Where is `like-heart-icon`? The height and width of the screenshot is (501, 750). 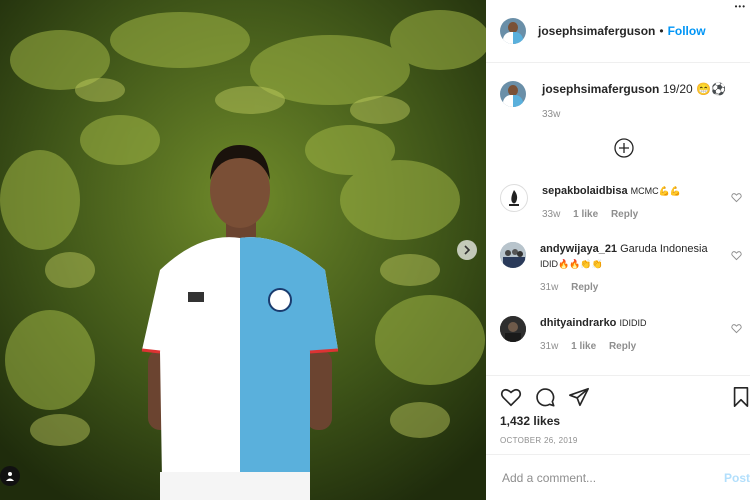
like-heart-icon is located at coordinates (511, 397).